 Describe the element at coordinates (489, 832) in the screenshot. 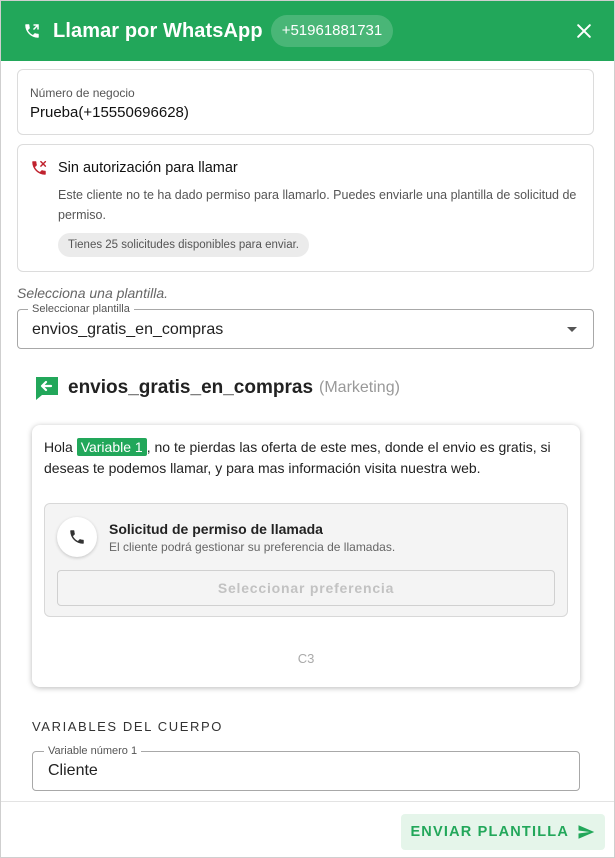

I see `send-template-label: ENVIAR PLANTILLA` at that location.